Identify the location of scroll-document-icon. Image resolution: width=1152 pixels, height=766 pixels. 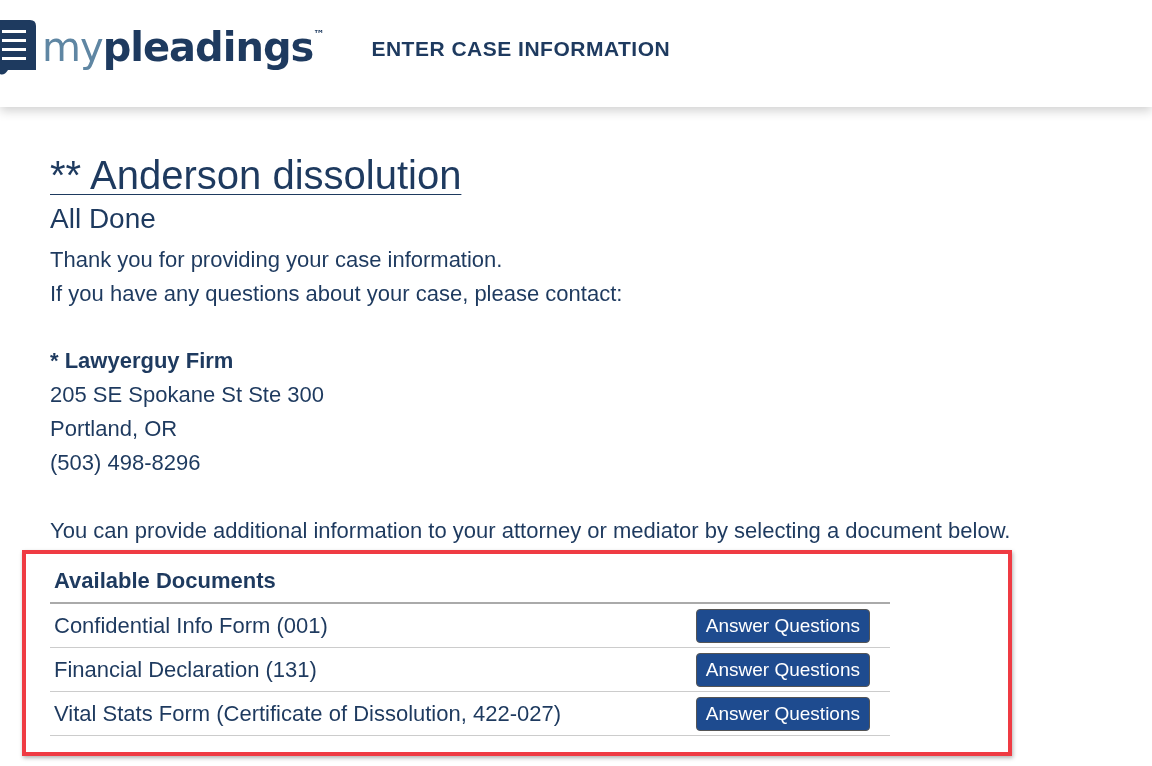
(18, 46).